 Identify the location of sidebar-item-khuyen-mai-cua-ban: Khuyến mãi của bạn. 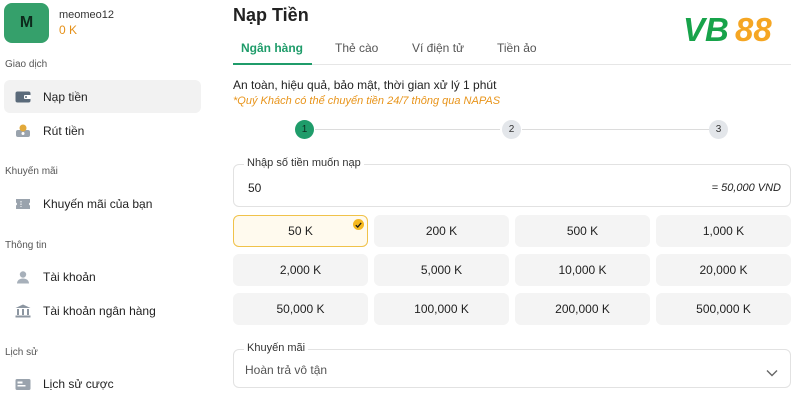
(102, 203).